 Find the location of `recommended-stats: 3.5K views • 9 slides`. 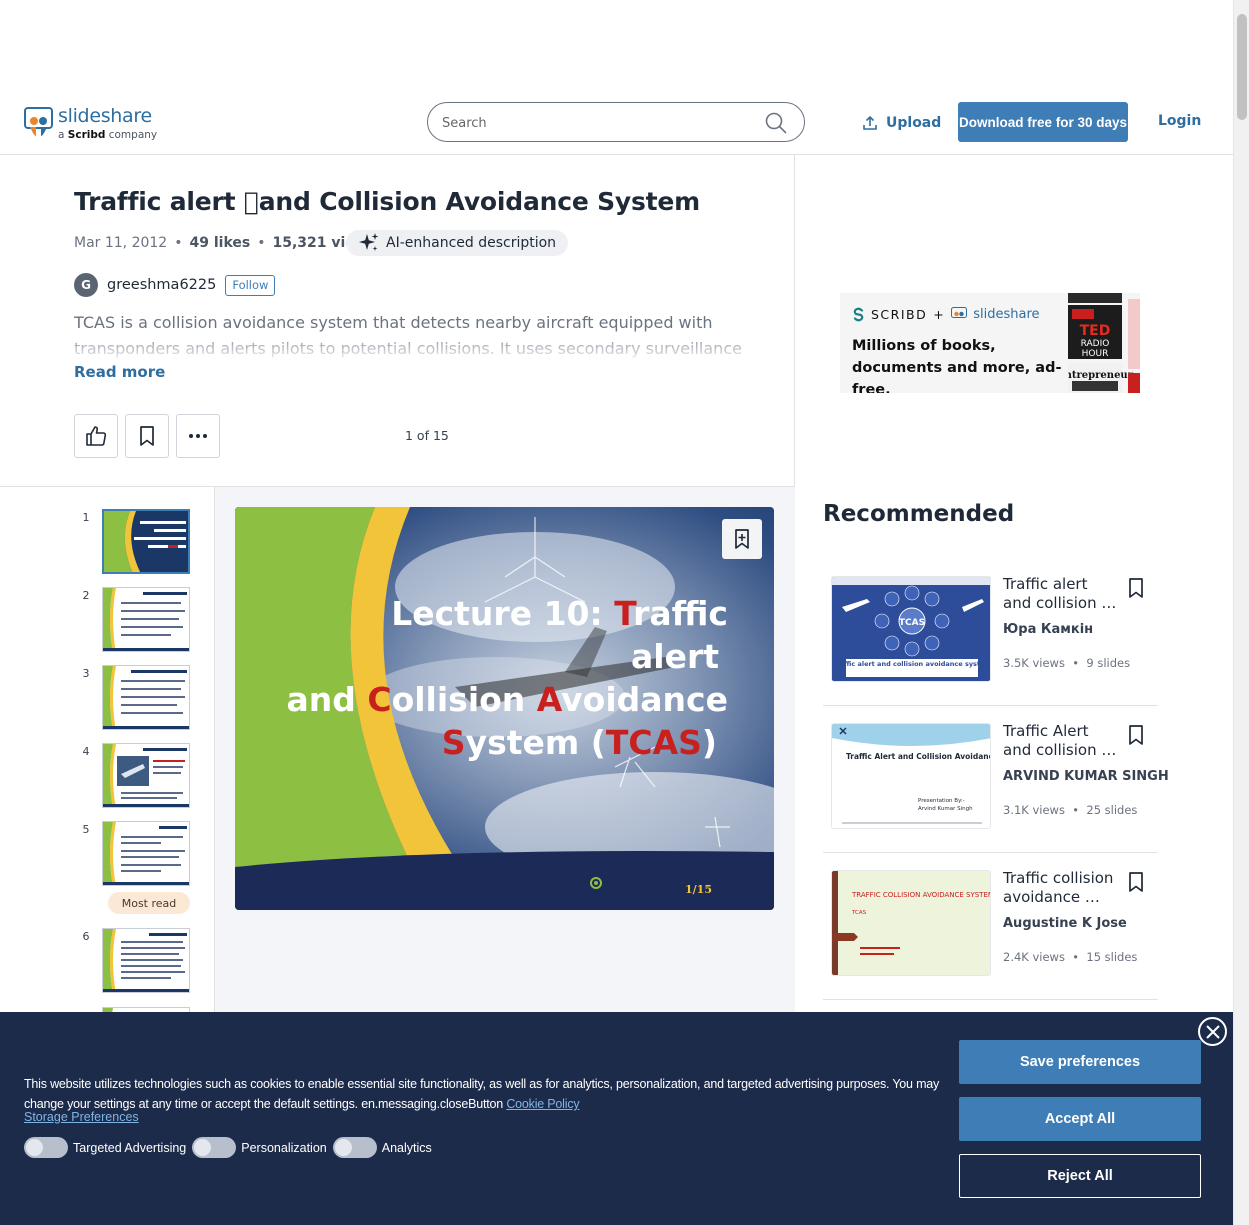

recommended-stats: 3.5K views • 9 slides is located at coordinates (1067, 663).